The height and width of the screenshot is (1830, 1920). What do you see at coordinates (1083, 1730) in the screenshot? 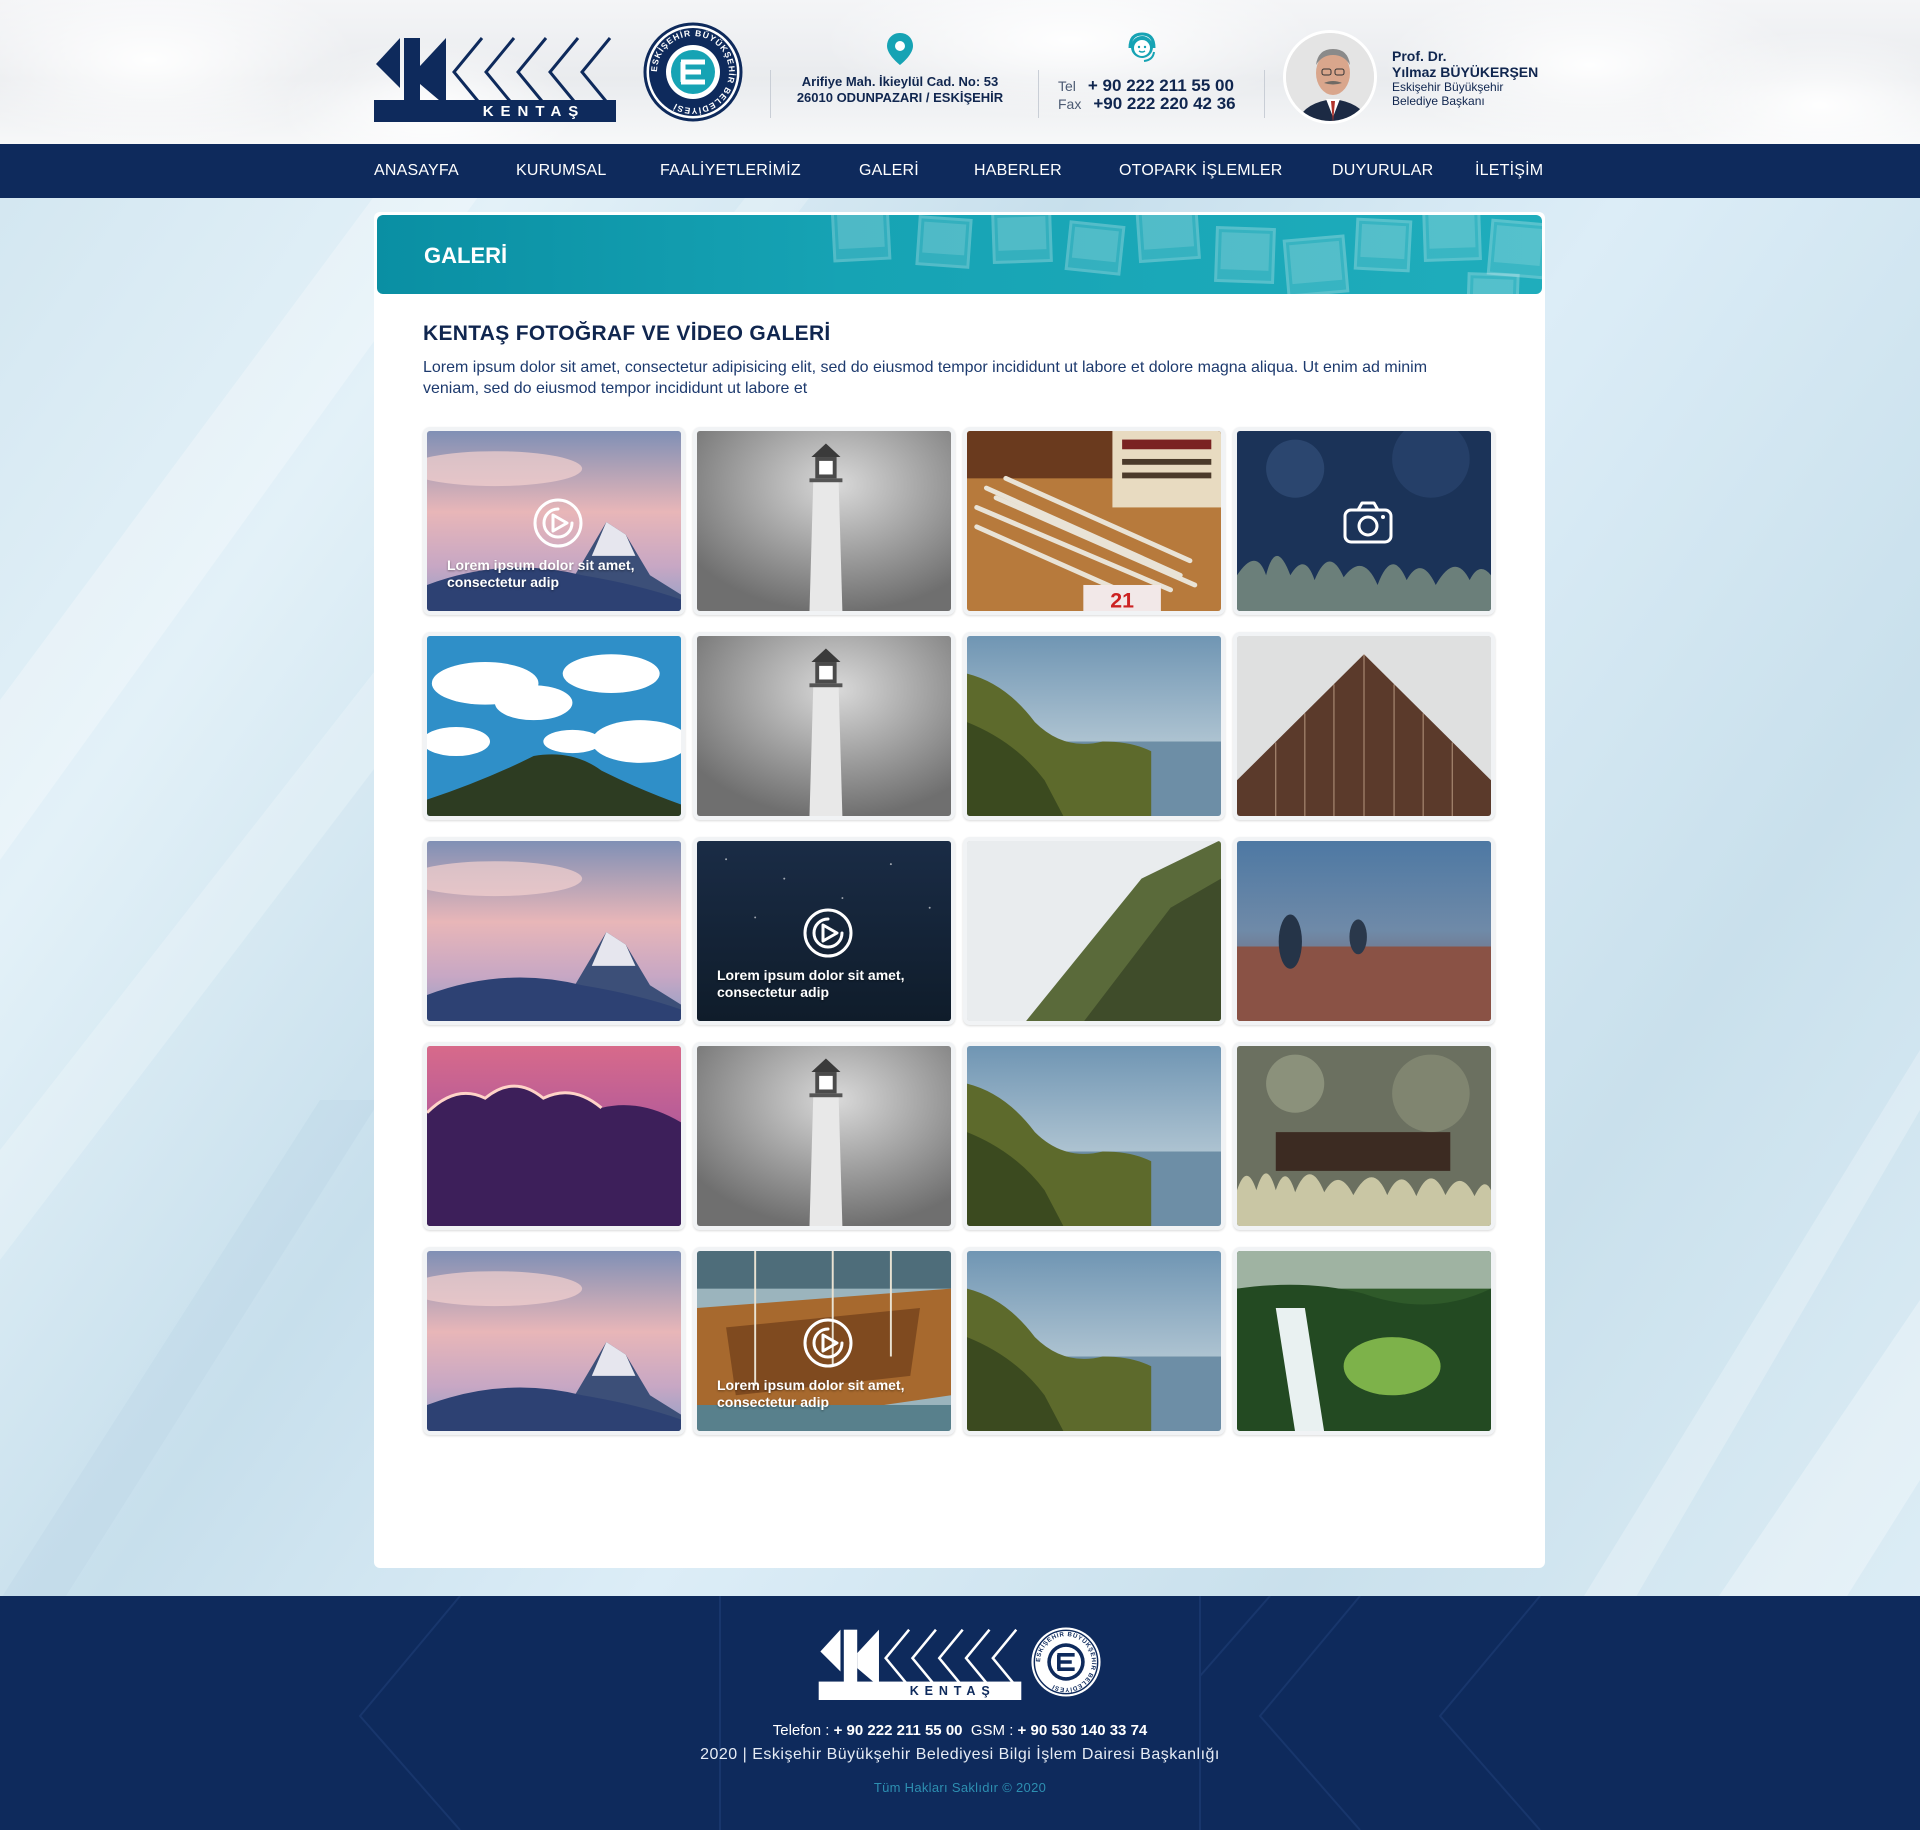
I see `footer-gsm-value: + 90 530 140 33 74` at bounding box center [1083, 1730].